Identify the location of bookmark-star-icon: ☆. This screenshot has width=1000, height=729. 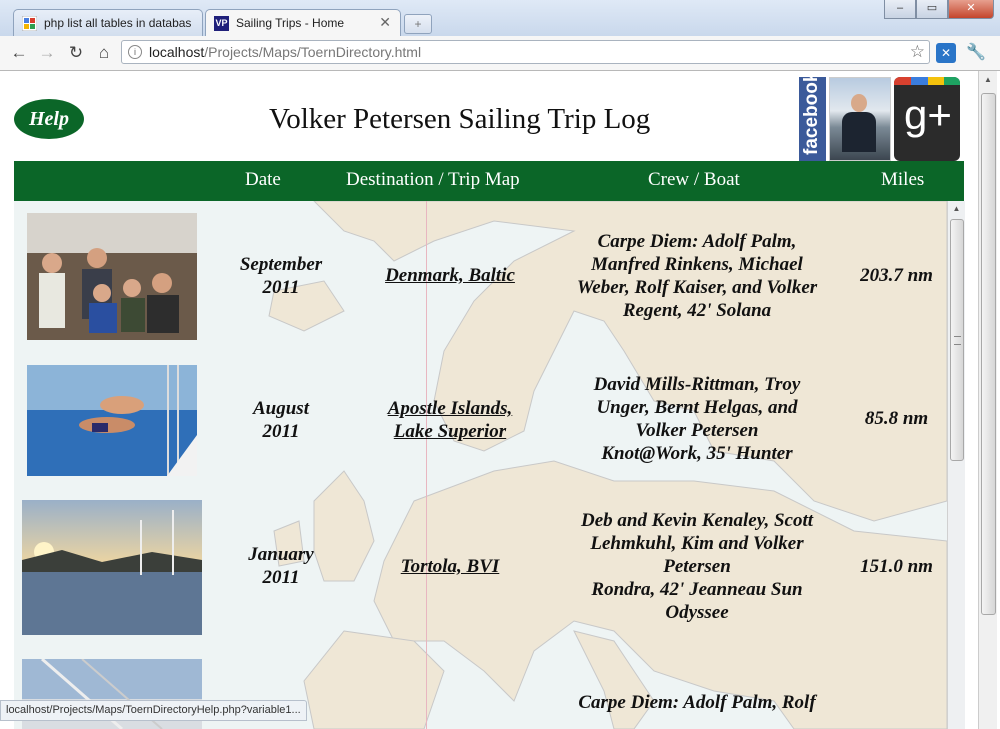
(917, 52).